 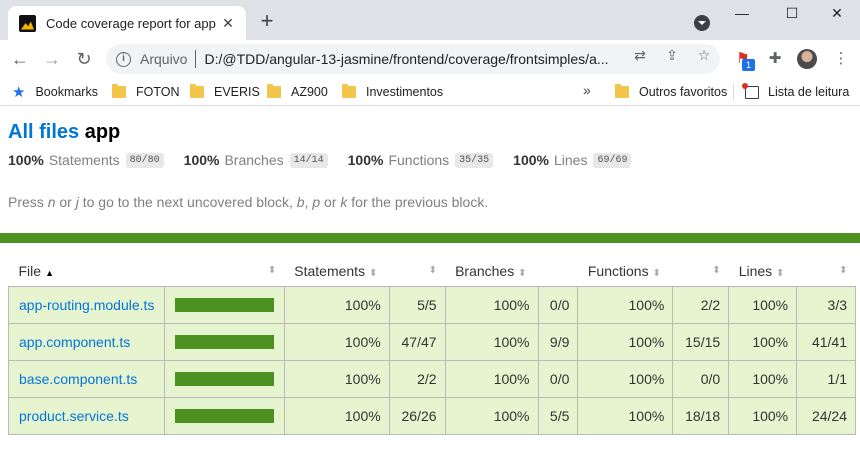 I want to click on info-icon: i, so click(x=123, y=59).